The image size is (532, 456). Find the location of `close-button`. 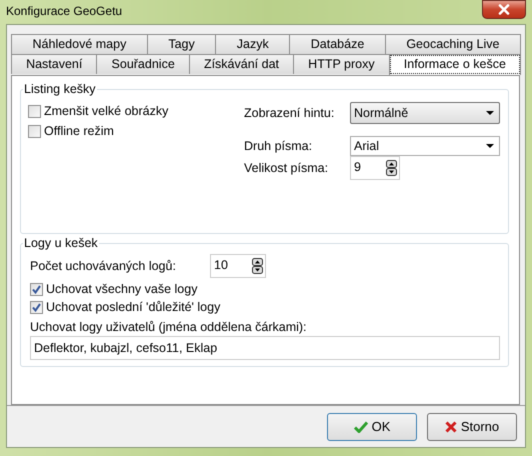

close-button is located at coordinates (504, 9).